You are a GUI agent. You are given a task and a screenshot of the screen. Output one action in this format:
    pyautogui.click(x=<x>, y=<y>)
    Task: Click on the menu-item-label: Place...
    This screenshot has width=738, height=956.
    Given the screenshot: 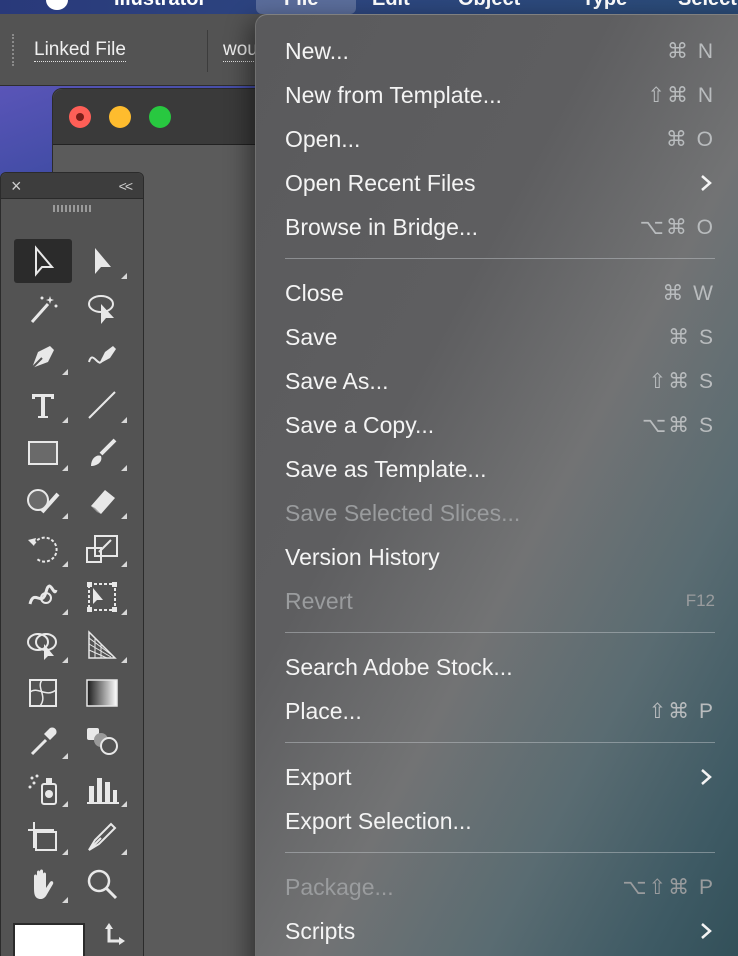 What is the action you would take?
    pyautogui.click(x=323, y=710)
    